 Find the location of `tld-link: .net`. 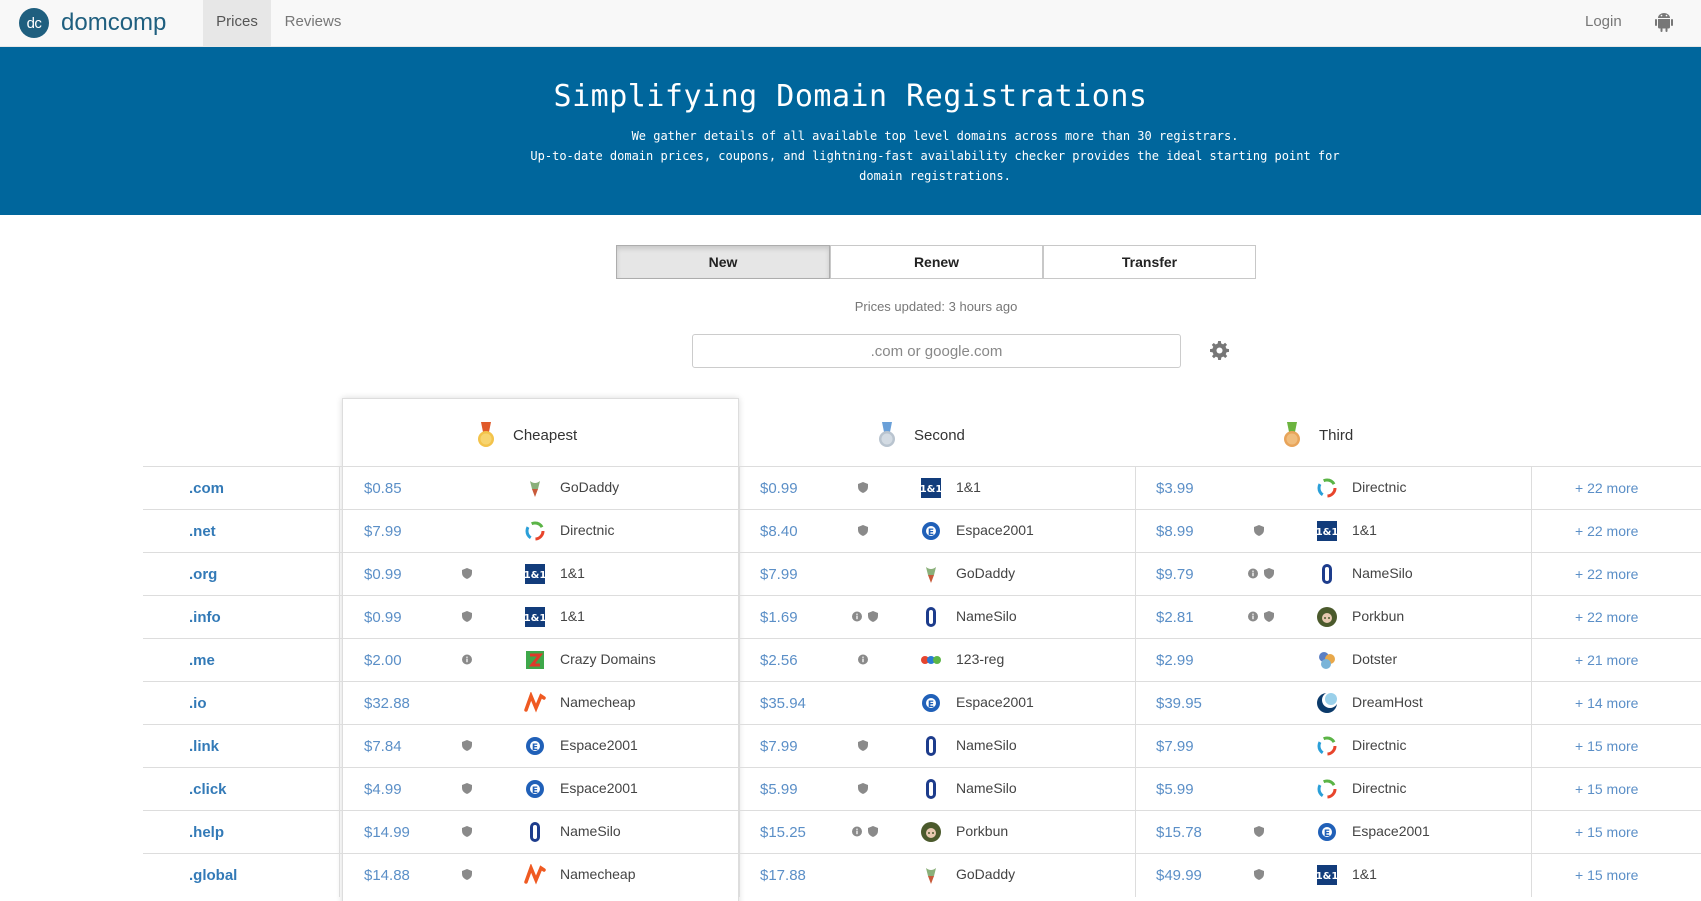

tld-link: .net is located at coordinates (202, 531).